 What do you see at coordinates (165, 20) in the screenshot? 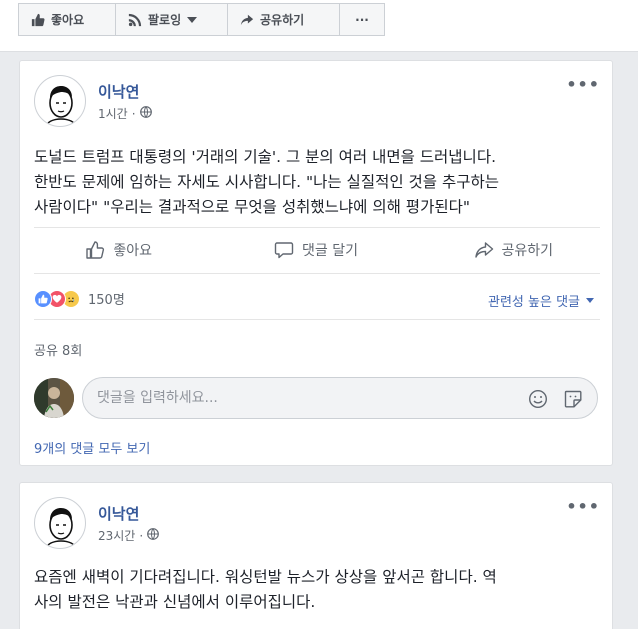
I see `page-follow-label: 팔로잉` at bounding box center [165, 20].